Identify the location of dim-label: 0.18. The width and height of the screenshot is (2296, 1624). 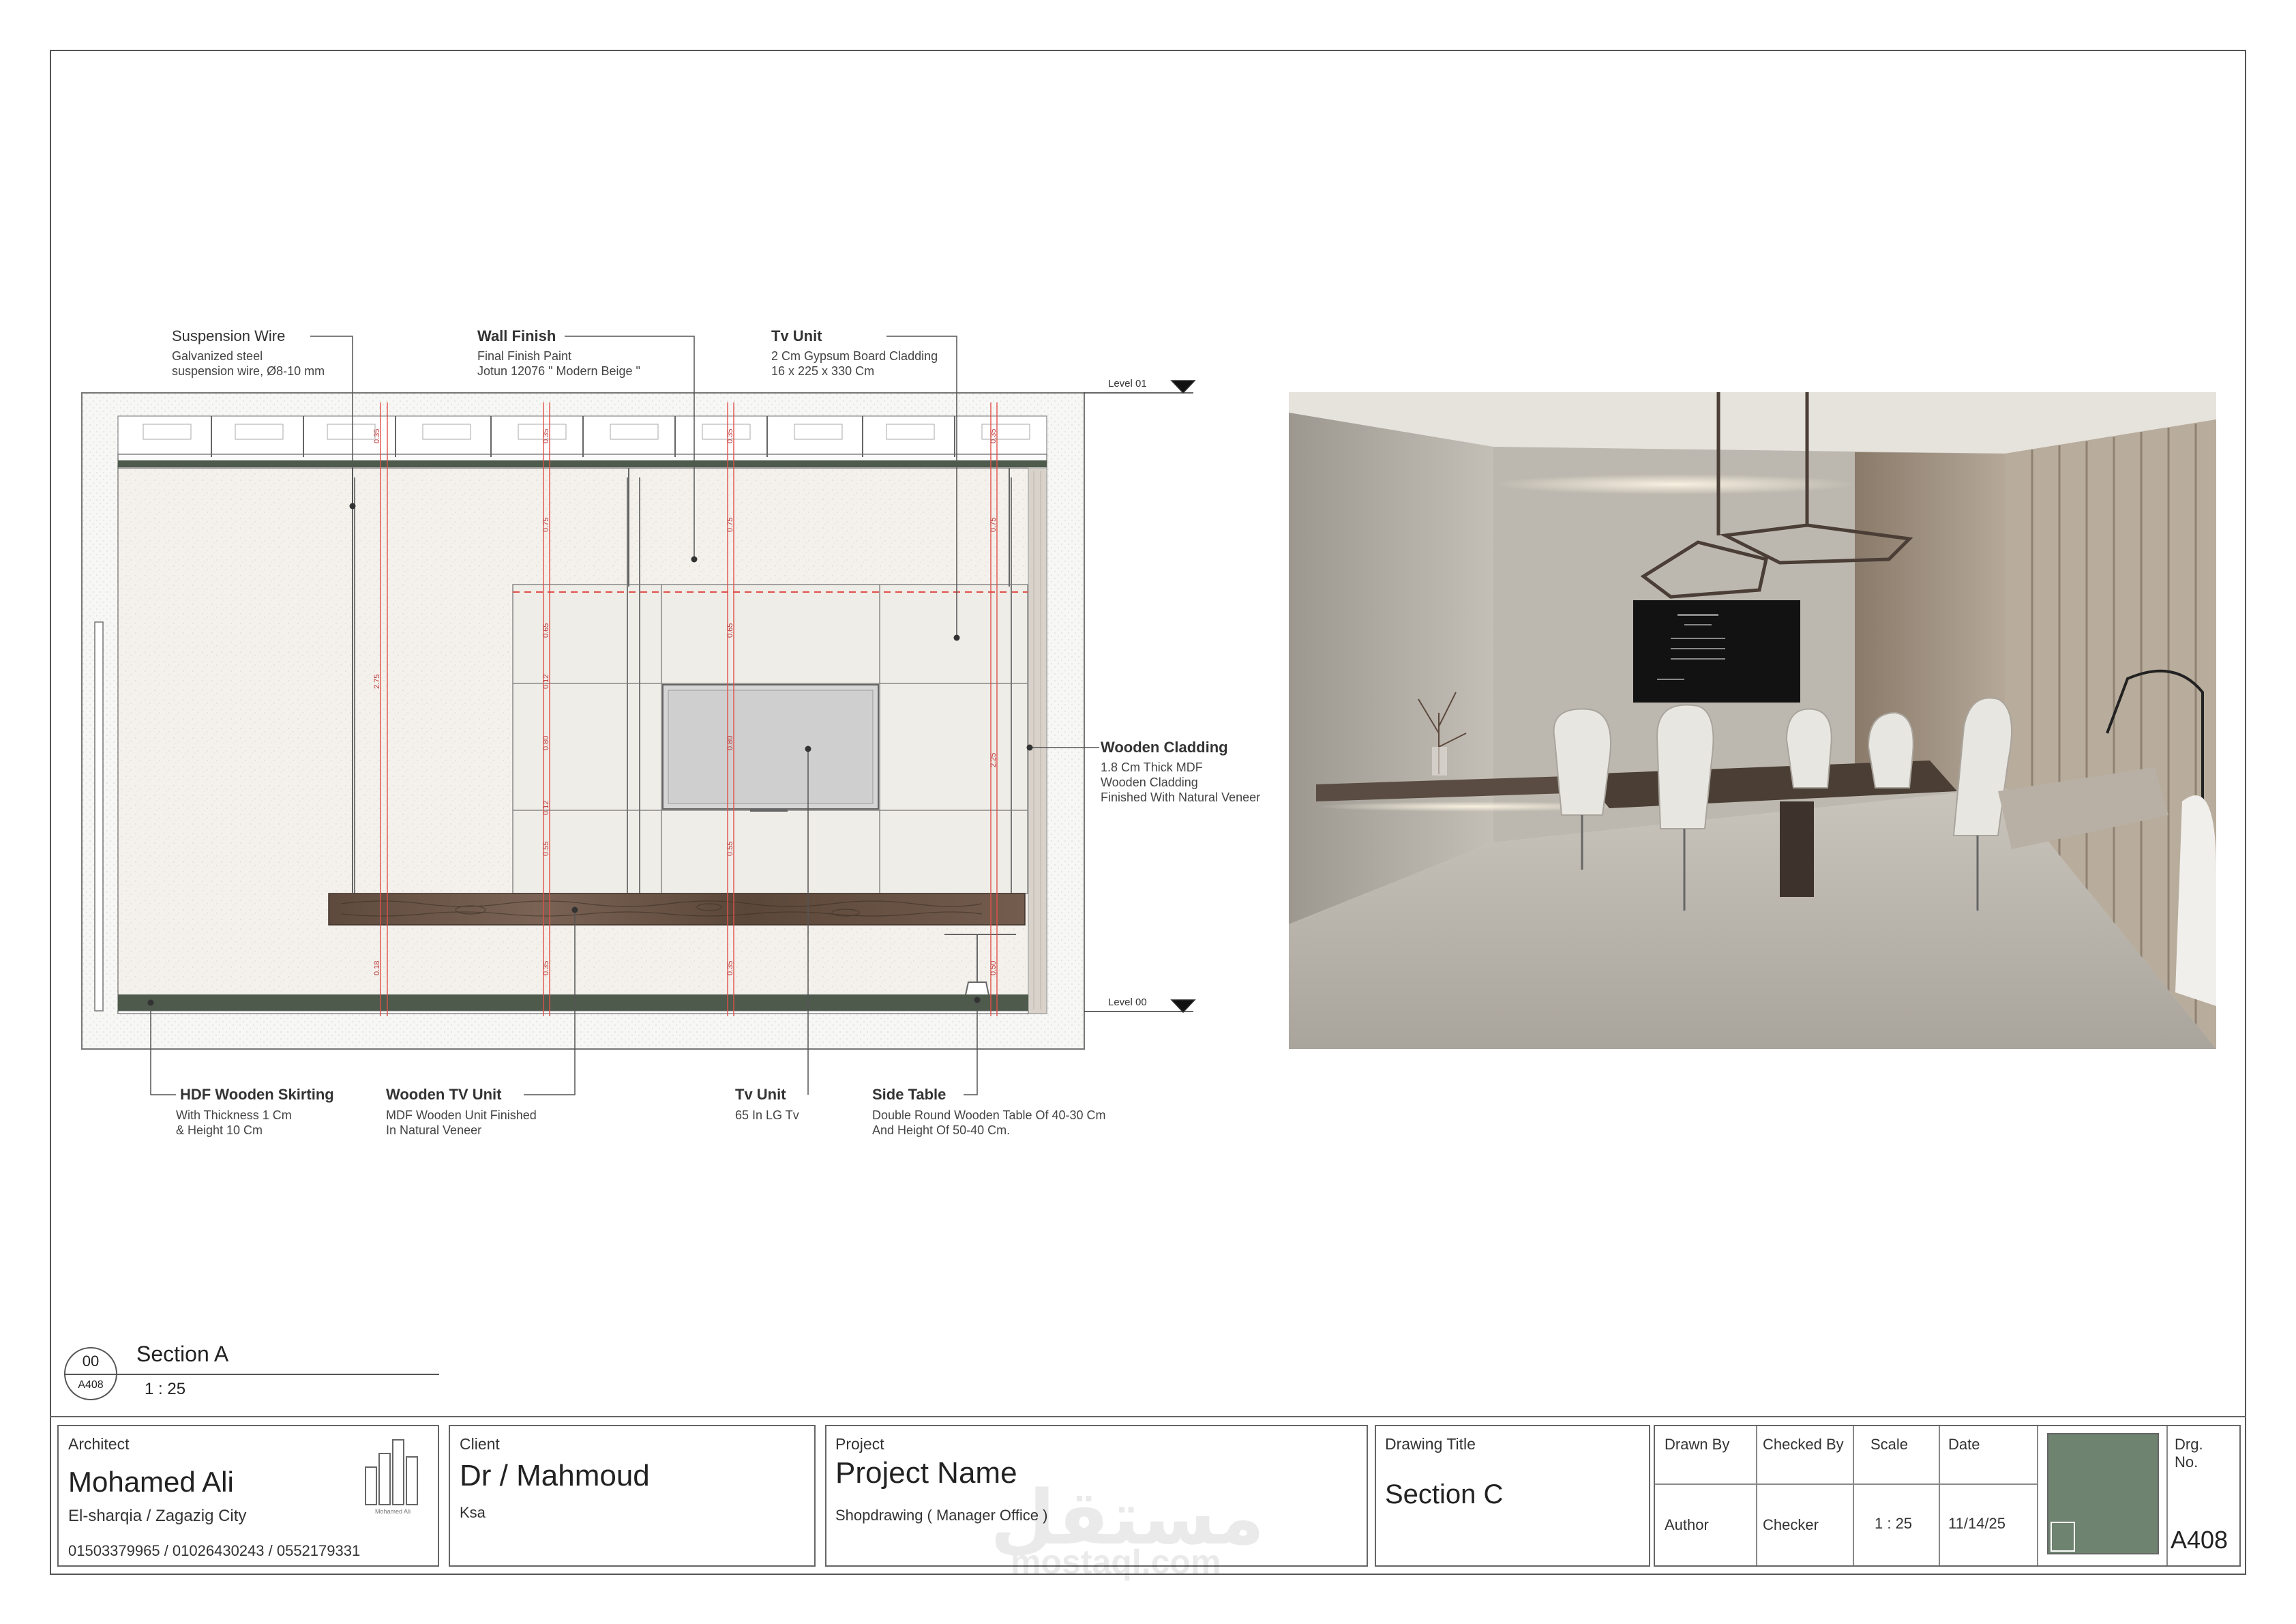
(377, 968).